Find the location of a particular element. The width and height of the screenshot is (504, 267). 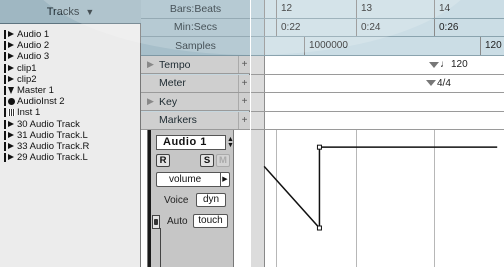

track-list-item-label: 33 Audio Track.R is located at coordinates (53, 146).